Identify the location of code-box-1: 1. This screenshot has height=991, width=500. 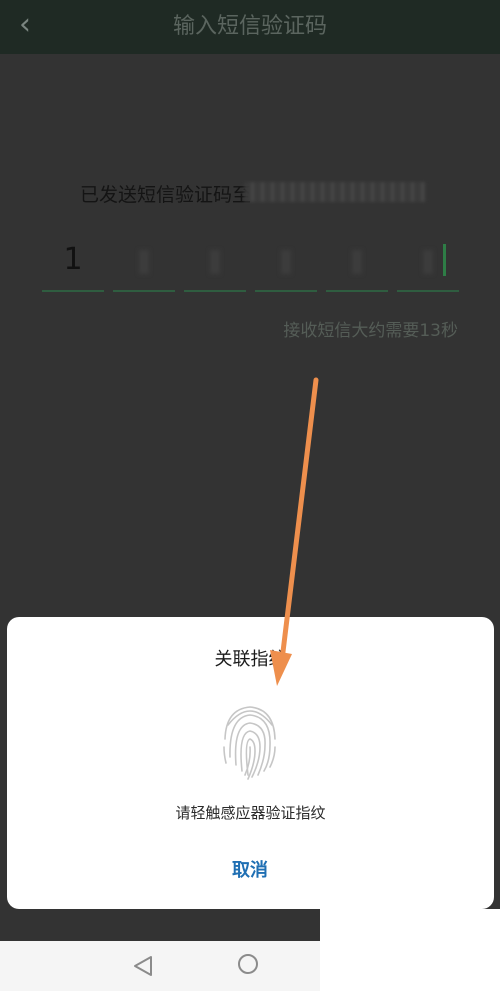
(73, 262).